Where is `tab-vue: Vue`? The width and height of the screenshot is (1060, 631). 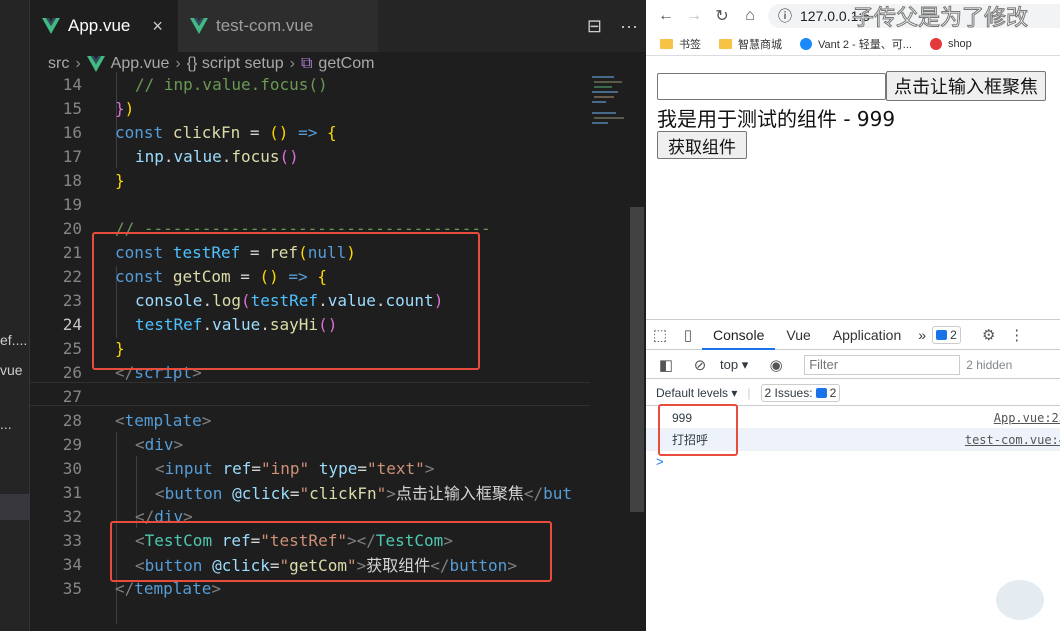 tab-vue: Vue is located at coordinates (798, 335).